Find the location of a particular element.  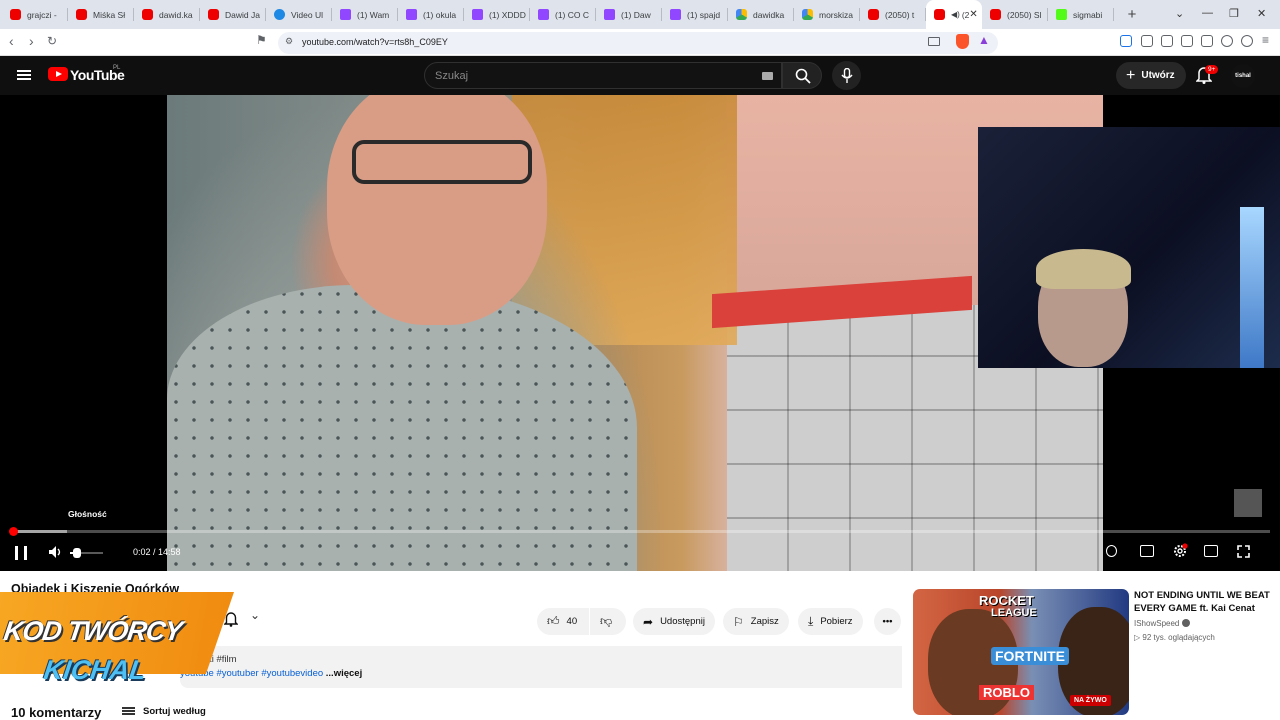

volume-knob is located at coordinates (76, 553).